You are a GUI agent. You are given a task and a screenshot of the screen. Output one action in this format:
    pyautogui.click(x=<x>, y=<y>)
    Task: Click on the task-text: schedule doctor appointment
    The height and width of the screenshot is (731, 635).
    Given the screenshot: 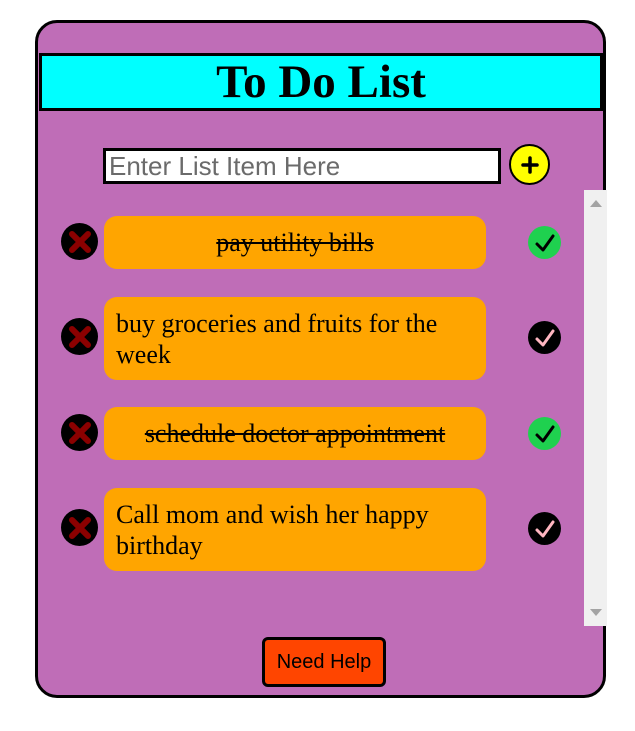 What is the action you would take?
    pyautogui.click(x=295, y=433)
    